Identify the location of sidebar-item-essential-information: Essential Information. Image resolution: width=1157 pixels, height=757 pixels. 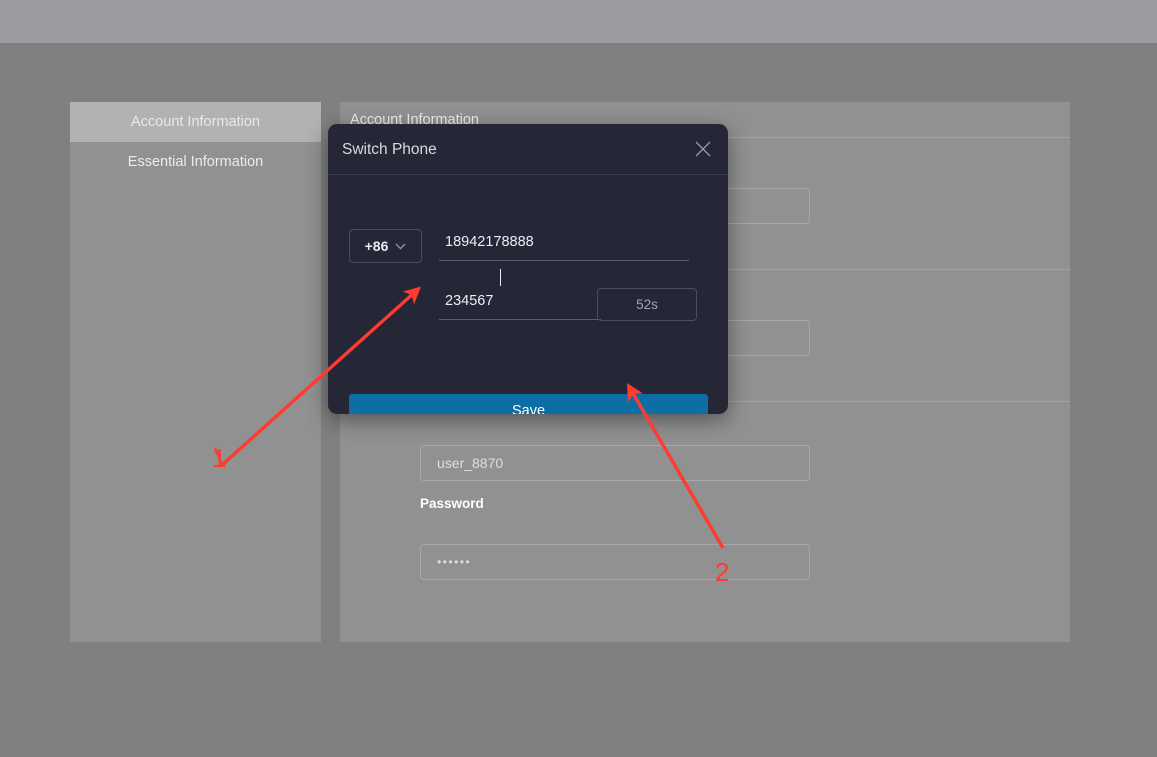
(195, 162).